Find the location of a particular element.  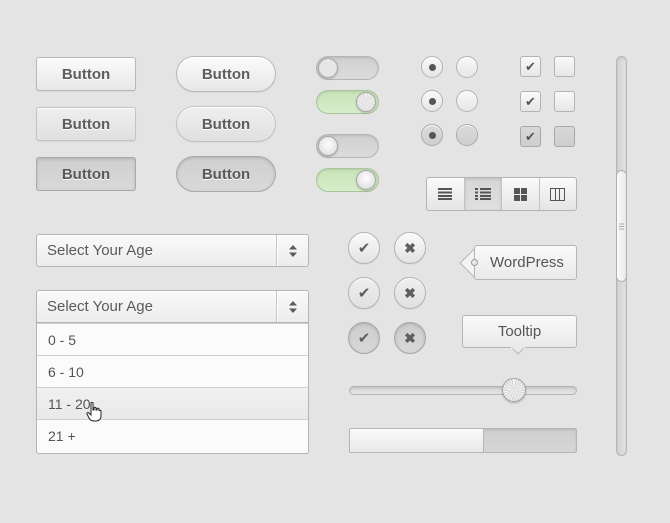

confirm-button-hover: ✔ is located at coordinates (364, 293).